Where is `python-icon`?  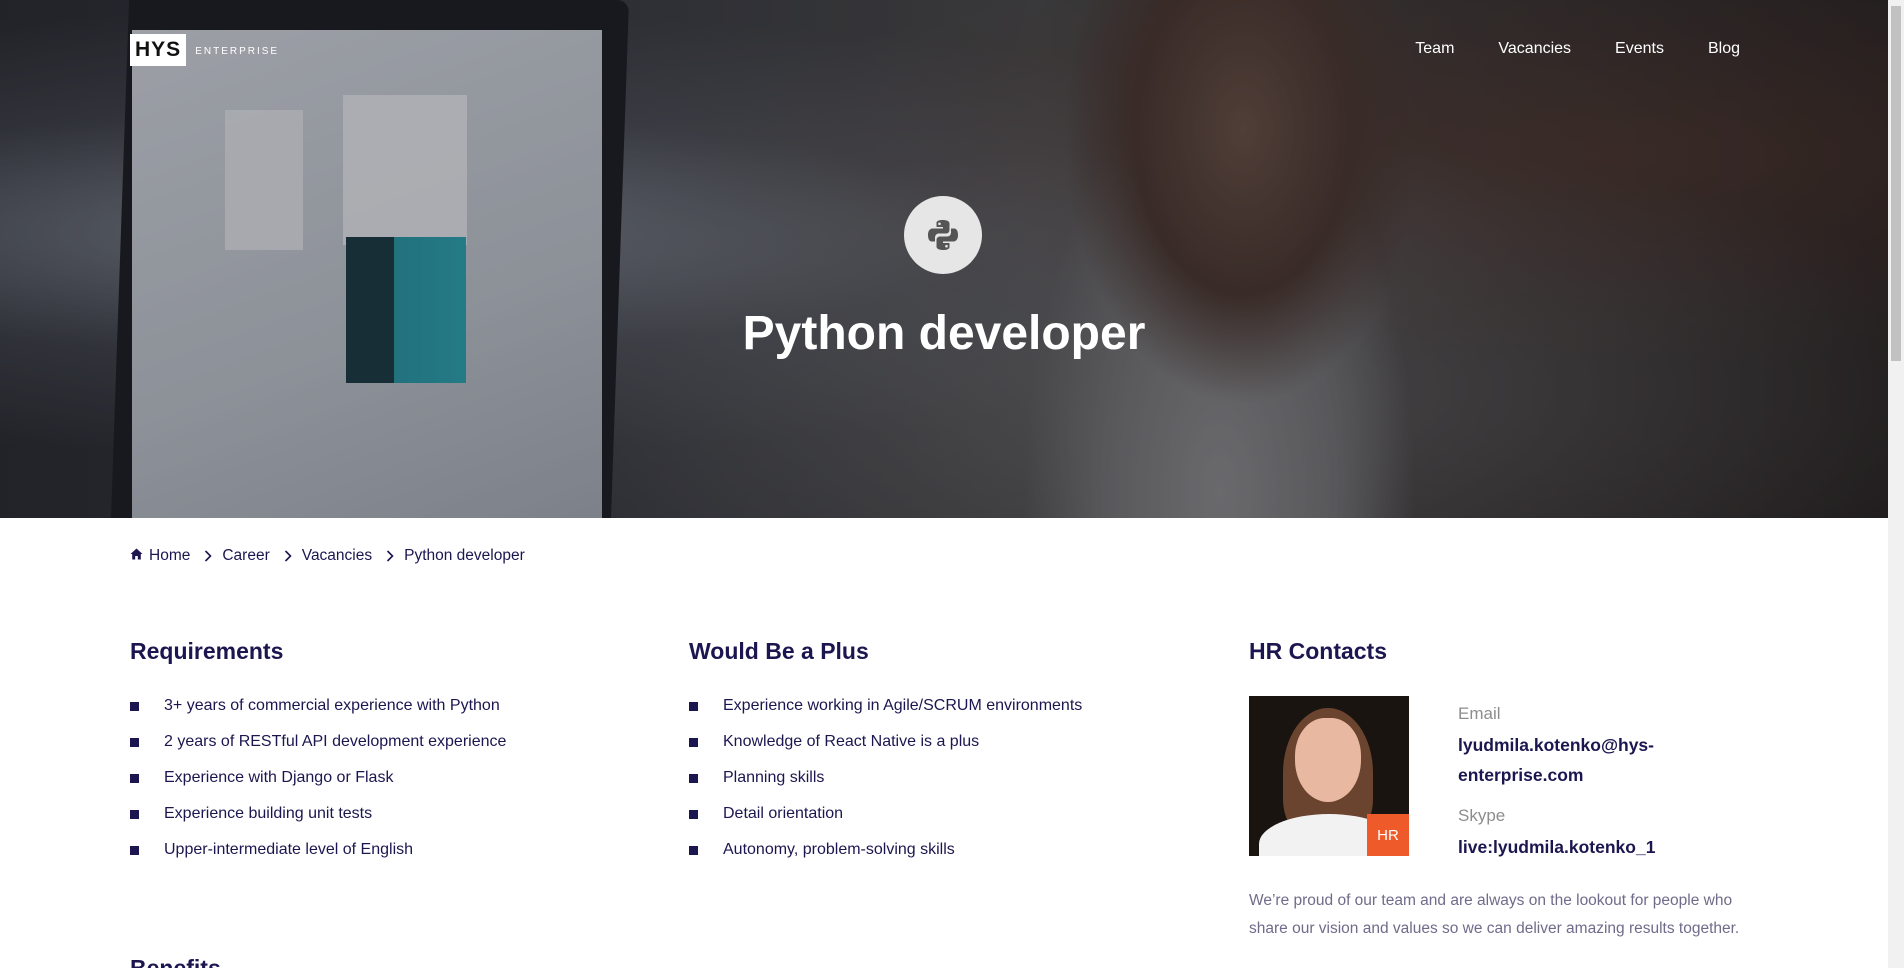 python-icon is located at coordinates (943, 235).